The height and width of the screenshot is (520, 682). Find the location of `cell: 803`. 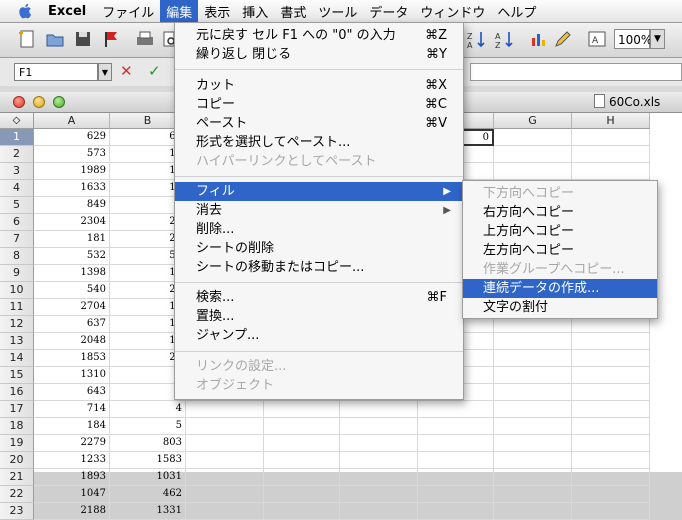

cell: 803 is located at coordinates (148, 443).